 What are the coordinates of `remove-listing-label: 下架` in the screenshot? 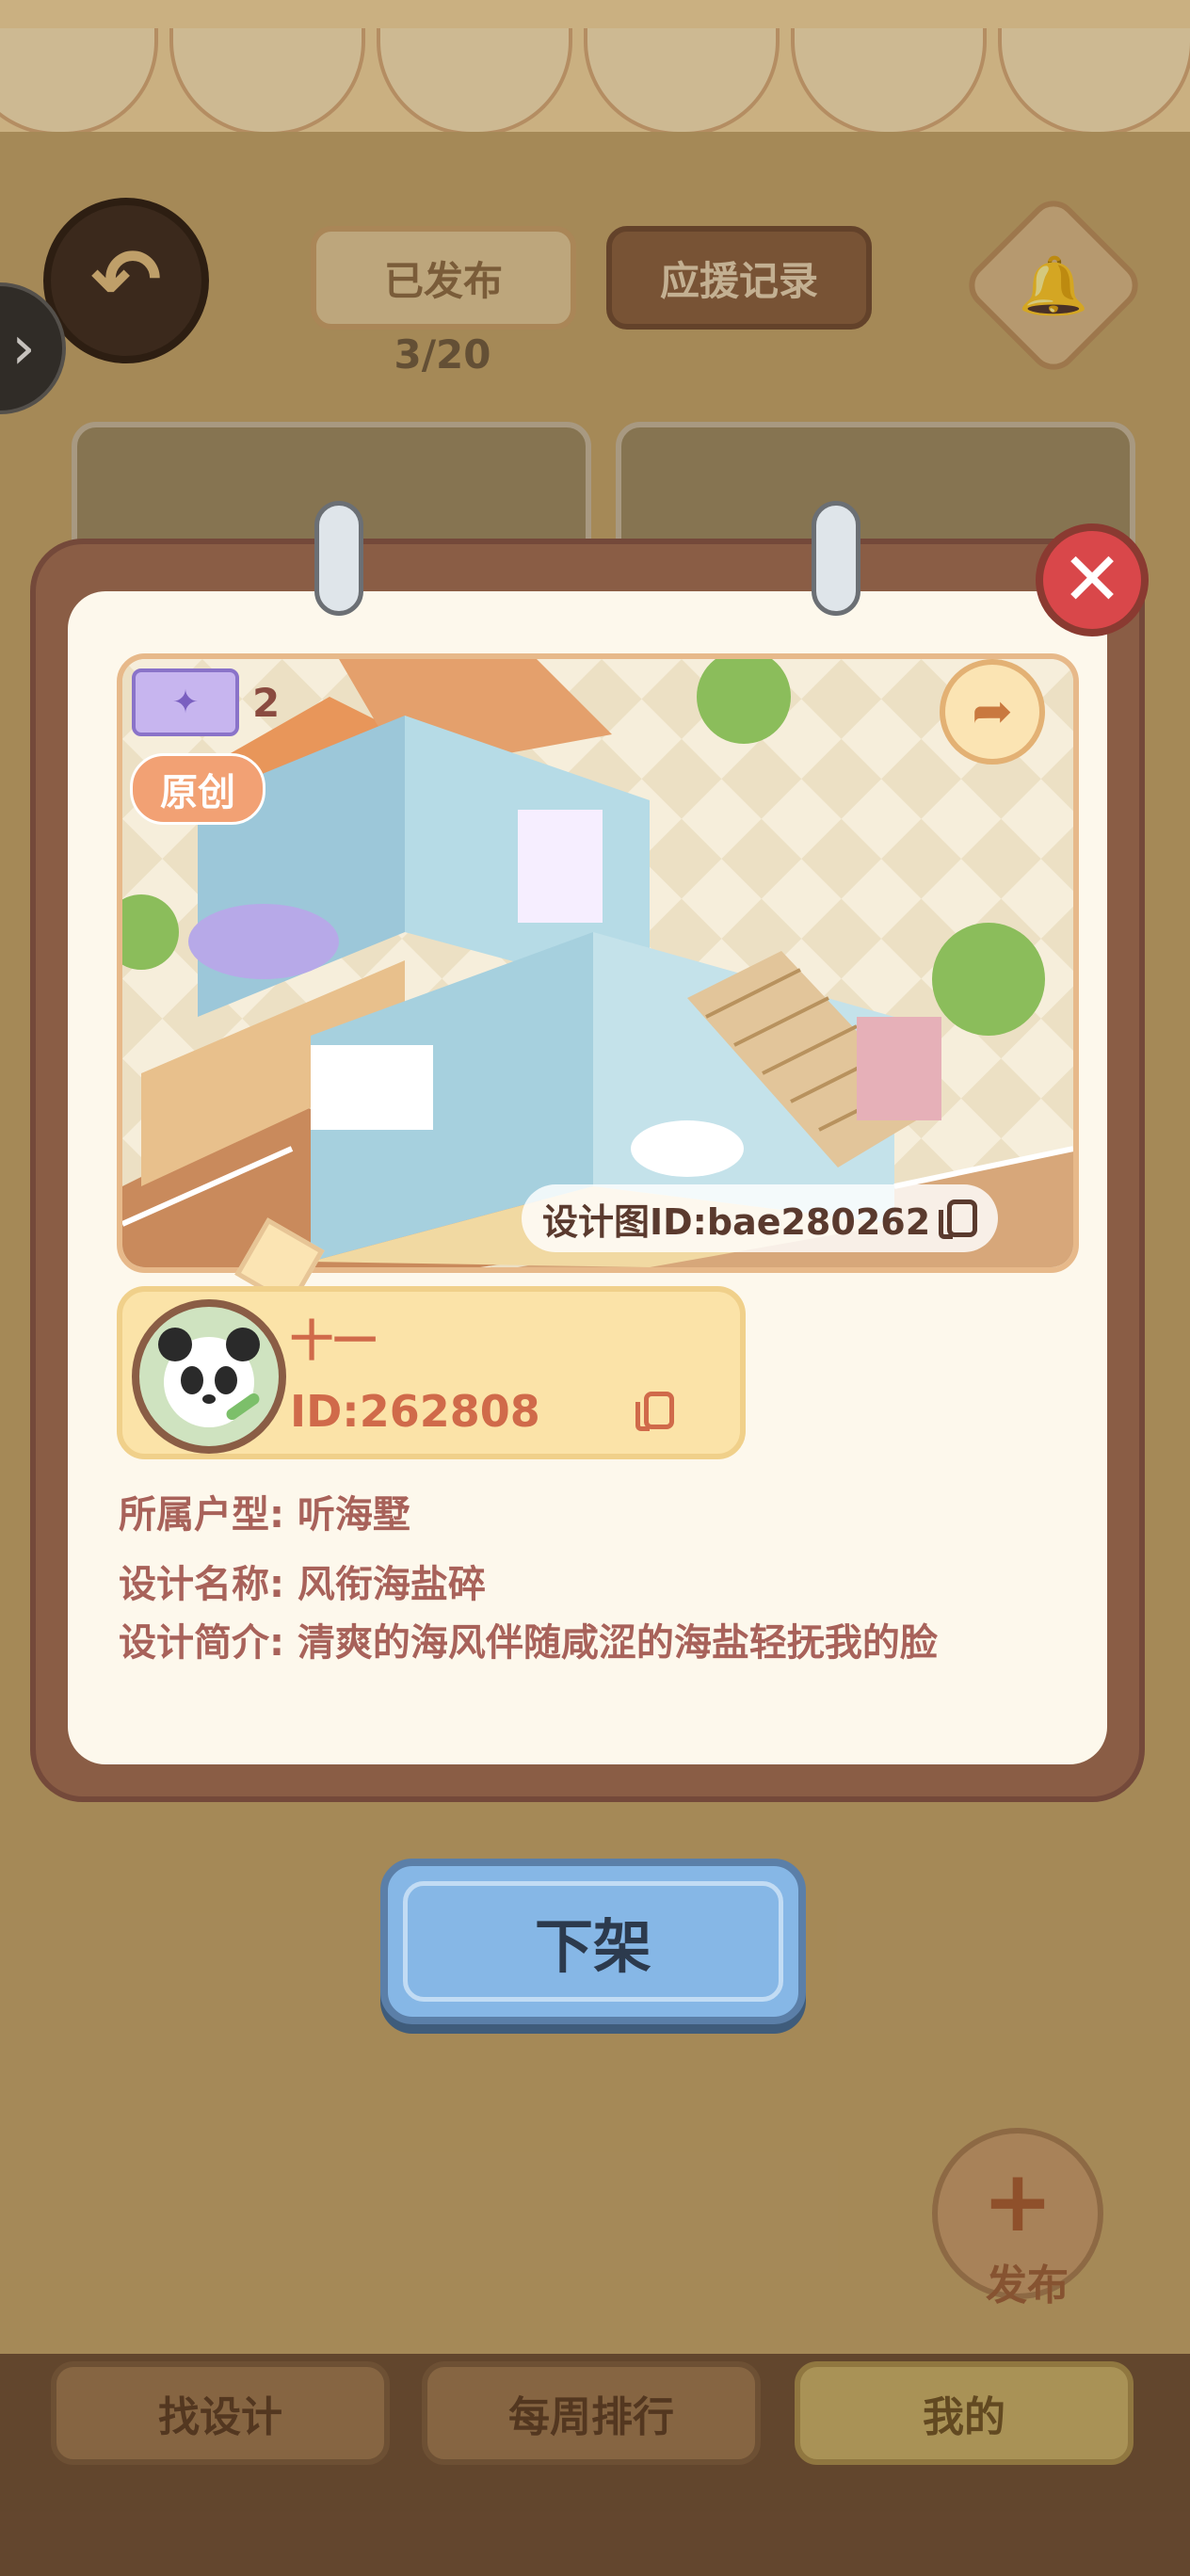 It's located at (592, 1946).